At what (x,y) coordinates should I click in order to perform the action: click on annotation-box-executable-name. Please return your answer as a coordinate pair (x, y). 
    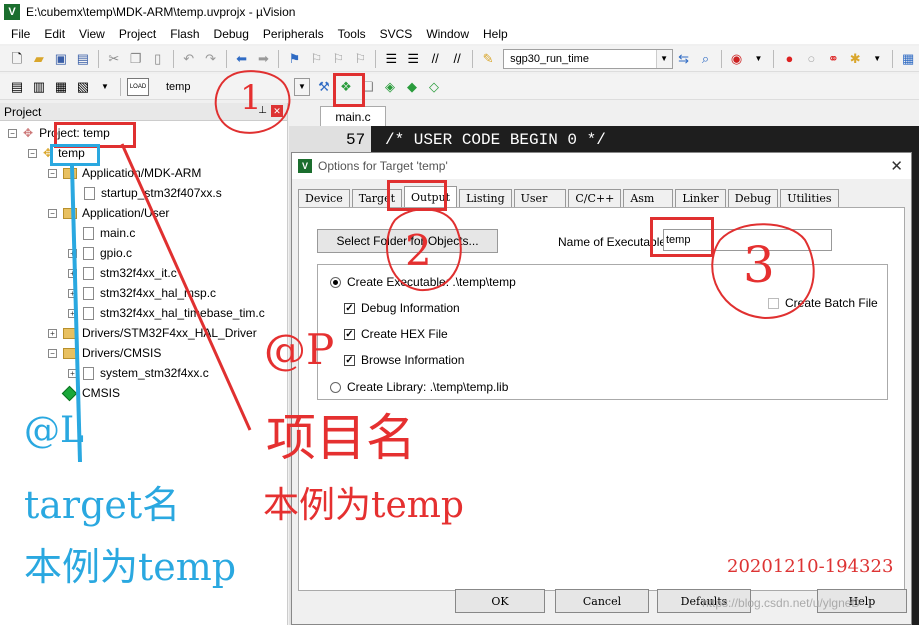
    Looking at the image, I should click on (682, 237).